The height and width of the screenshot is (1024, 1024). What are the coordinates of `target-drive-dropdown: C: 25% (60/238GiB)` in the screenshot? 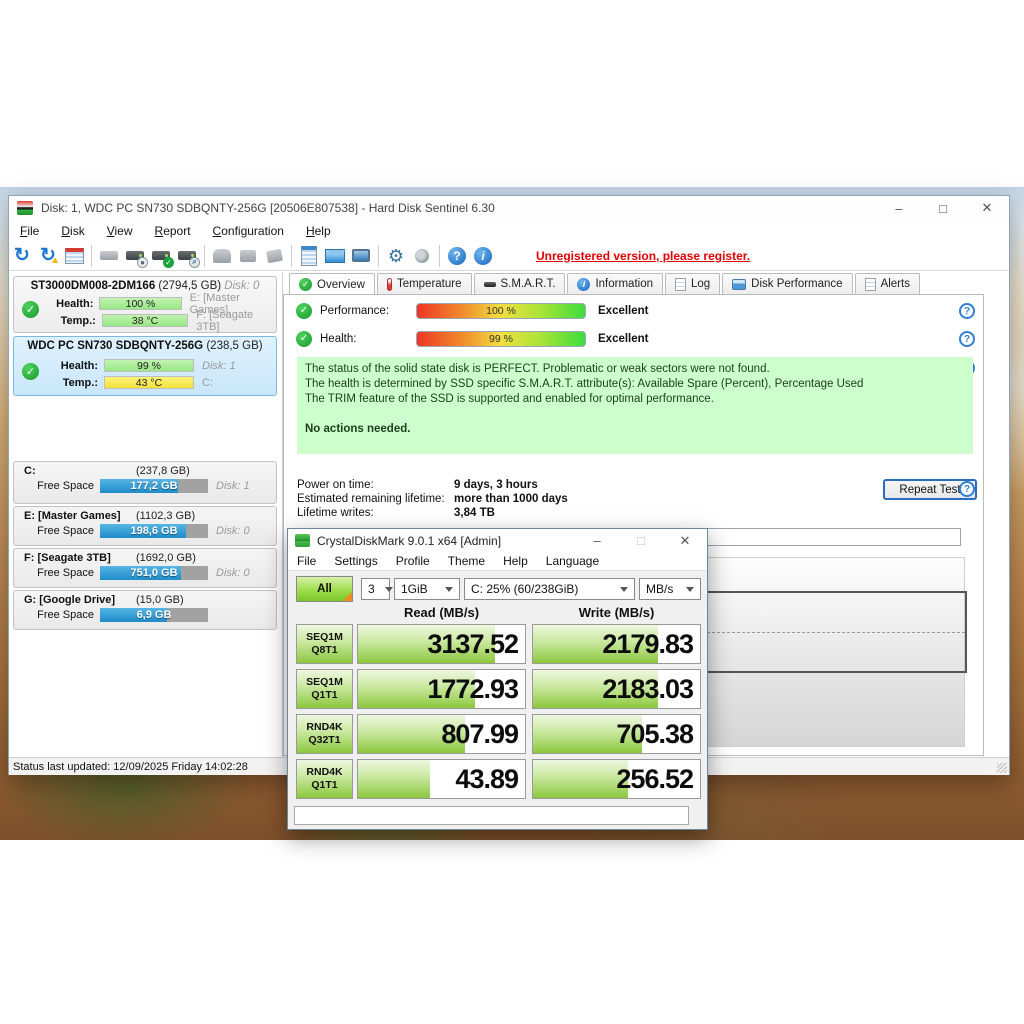 It's located at (549, 589).